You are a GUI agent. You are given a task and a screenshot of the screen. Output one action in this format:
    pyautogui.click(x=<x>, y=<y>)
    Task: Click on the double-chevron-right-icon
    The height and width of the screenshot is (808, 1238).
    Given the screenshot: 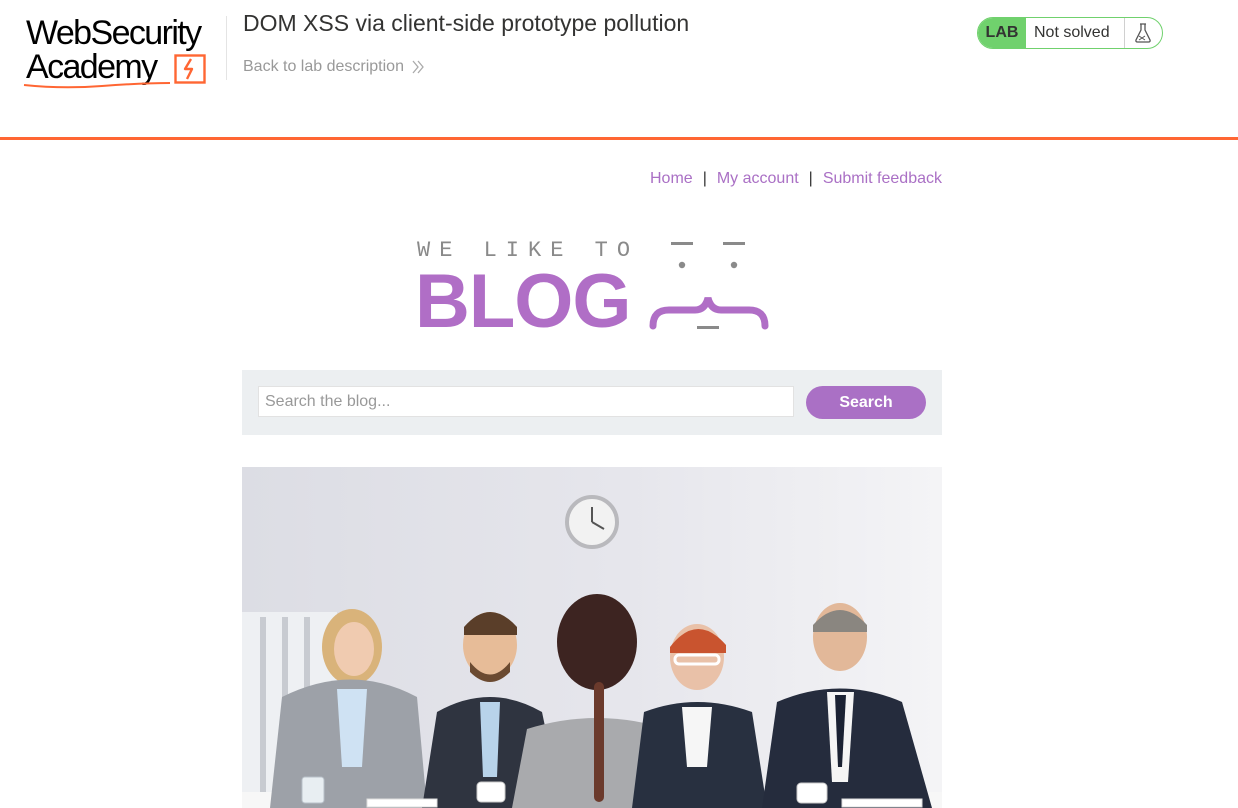 What is the action you would take?
    pyautogui.click(x=418, y=67)
    